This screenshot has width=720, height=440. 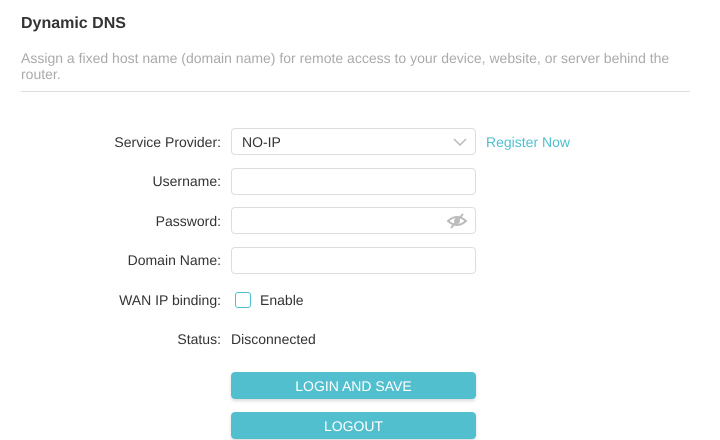 What do you see at coordinates (282, 300) in the screenshot?
I see `checkbox-label: Enable` at bounding box center [282, 300].